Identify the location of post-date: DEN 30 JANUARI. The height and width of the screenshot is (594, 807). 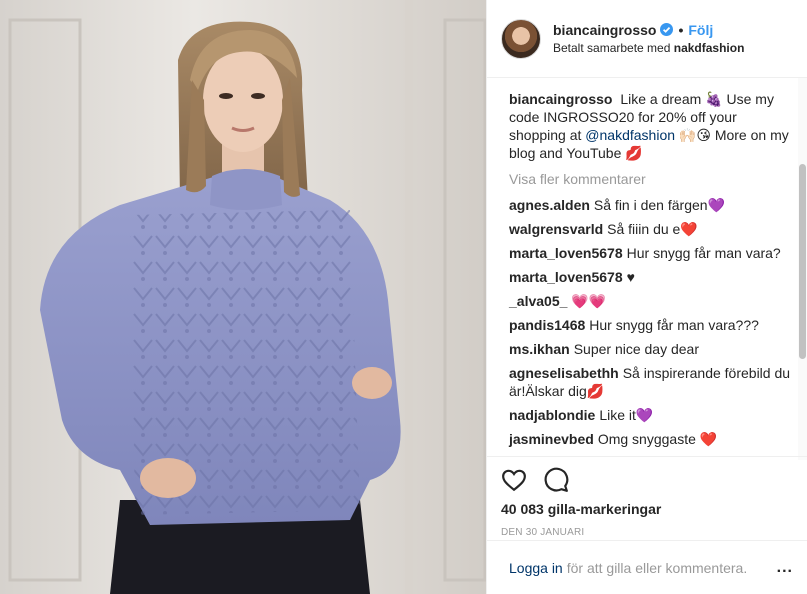
(646, 532).